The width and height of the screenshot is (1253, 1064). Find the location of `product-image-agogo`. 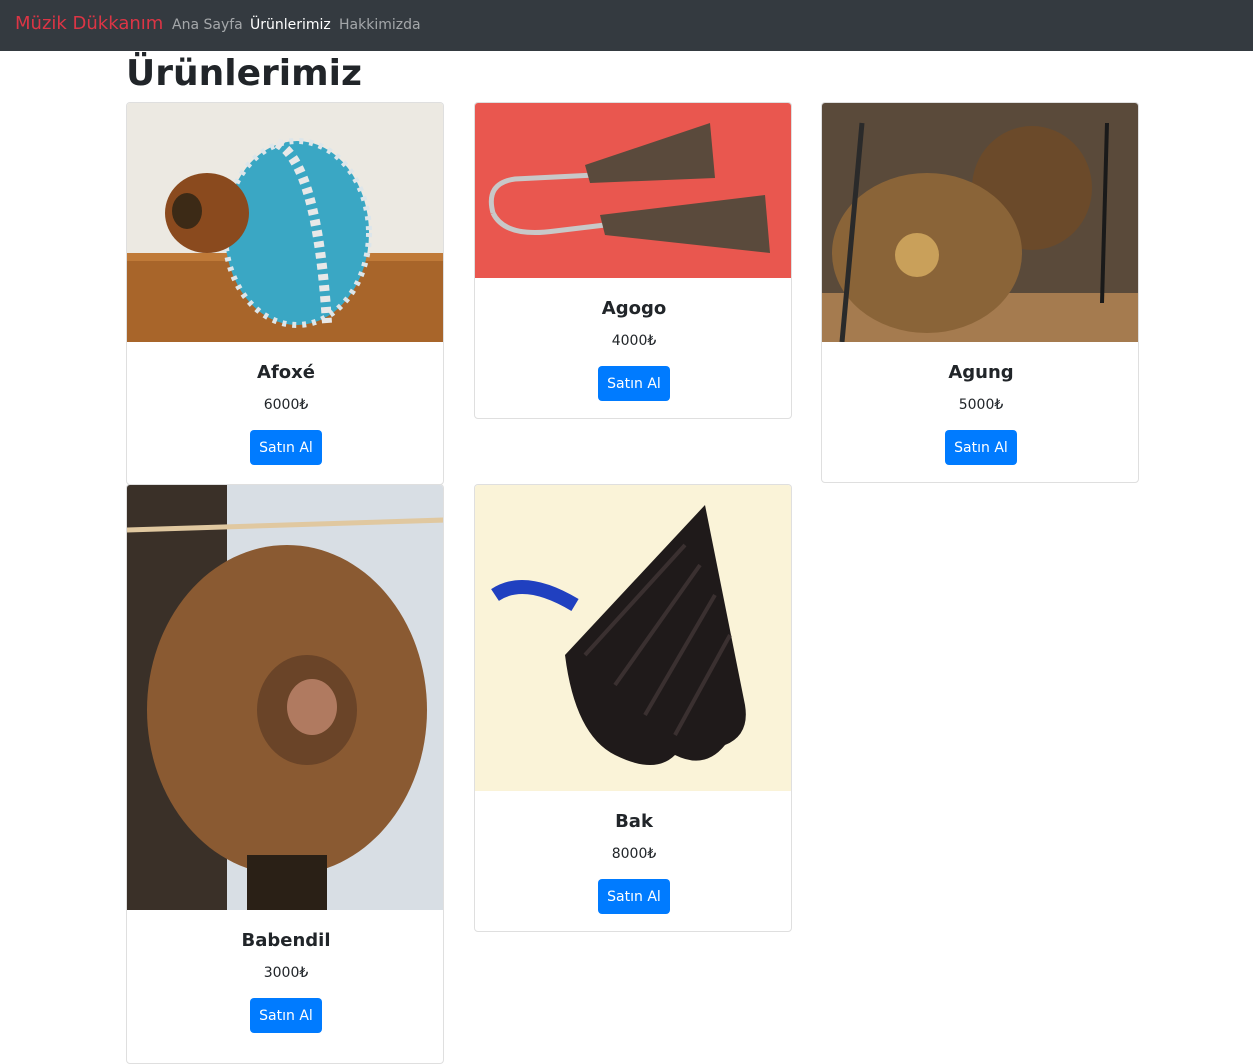

product-image-agogo is located at coordinates (633, 190).